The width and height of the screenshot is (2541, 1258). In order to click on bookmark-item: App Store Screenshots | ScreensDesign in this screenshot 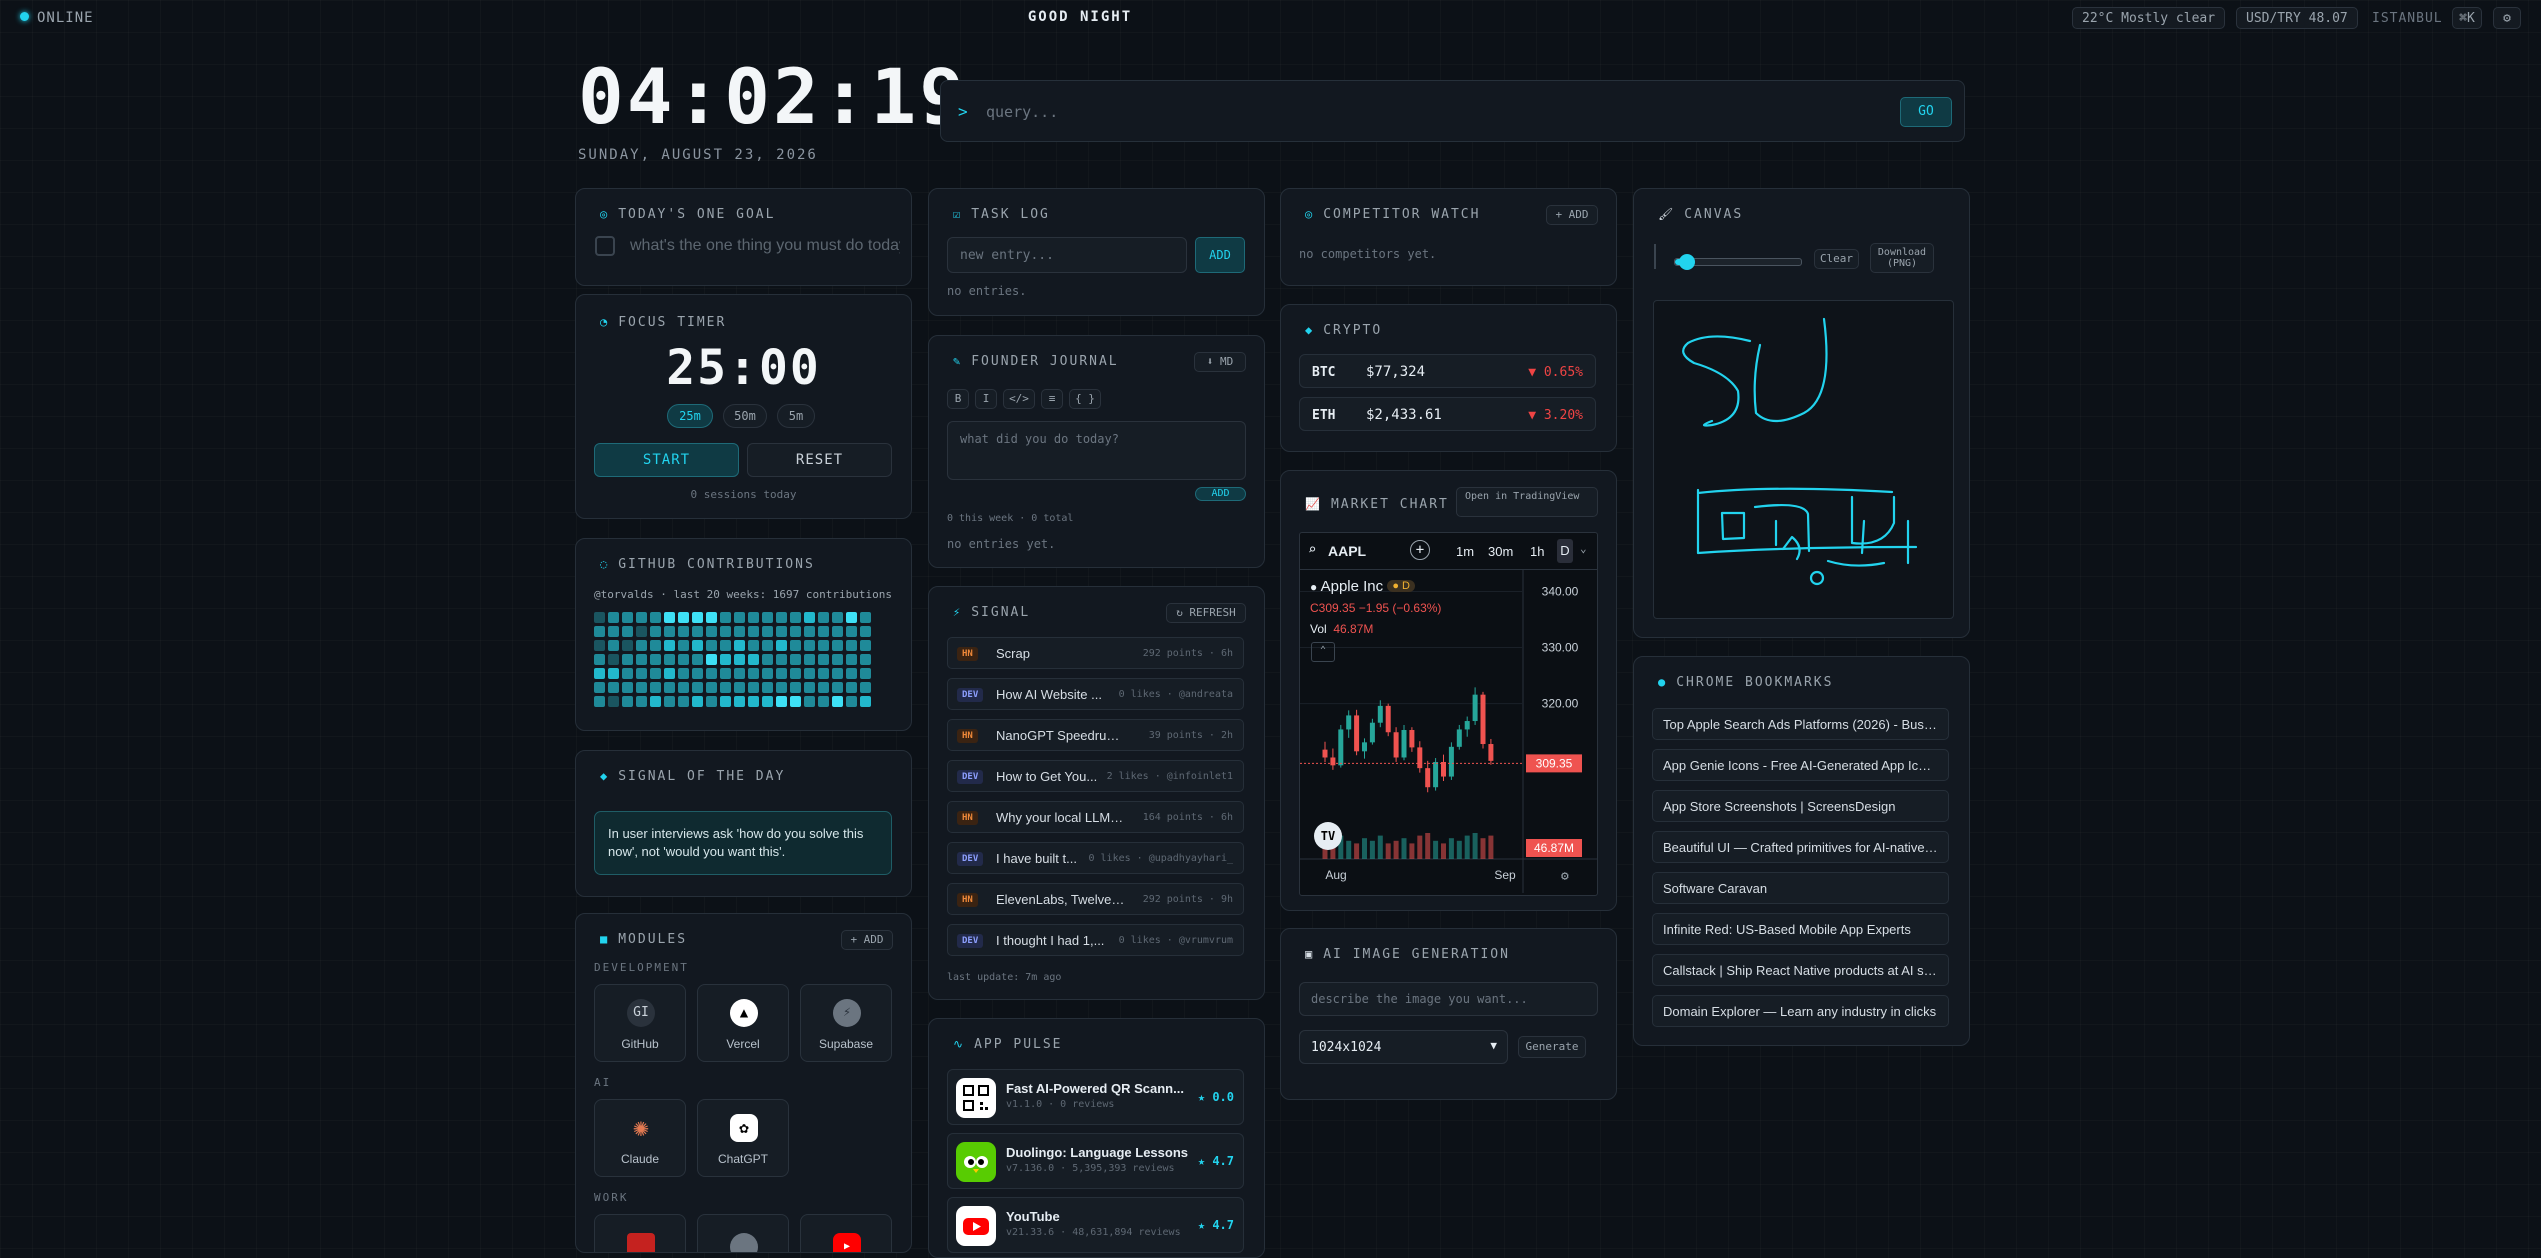, I will do `click(1800, 806)`.